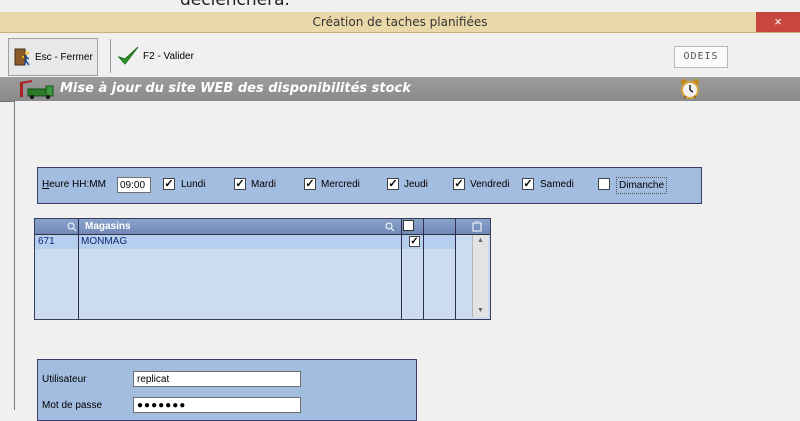  What do you see at coordinates (690, 89) in the screenshot?
I see `alarm-clock-icon` at bounding box center [690, 89].